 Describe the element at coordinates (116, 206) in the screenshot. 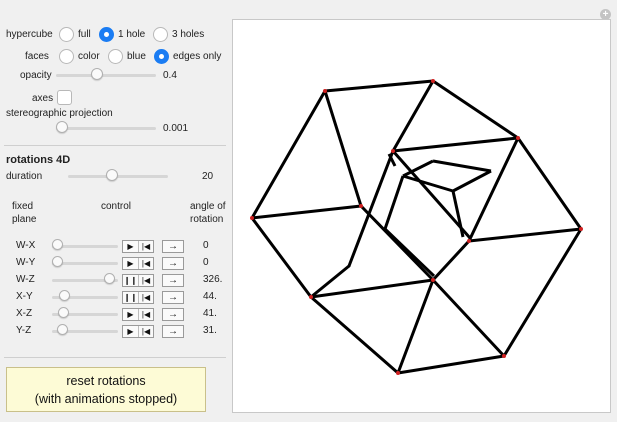

I see `col-control: control` at that location.